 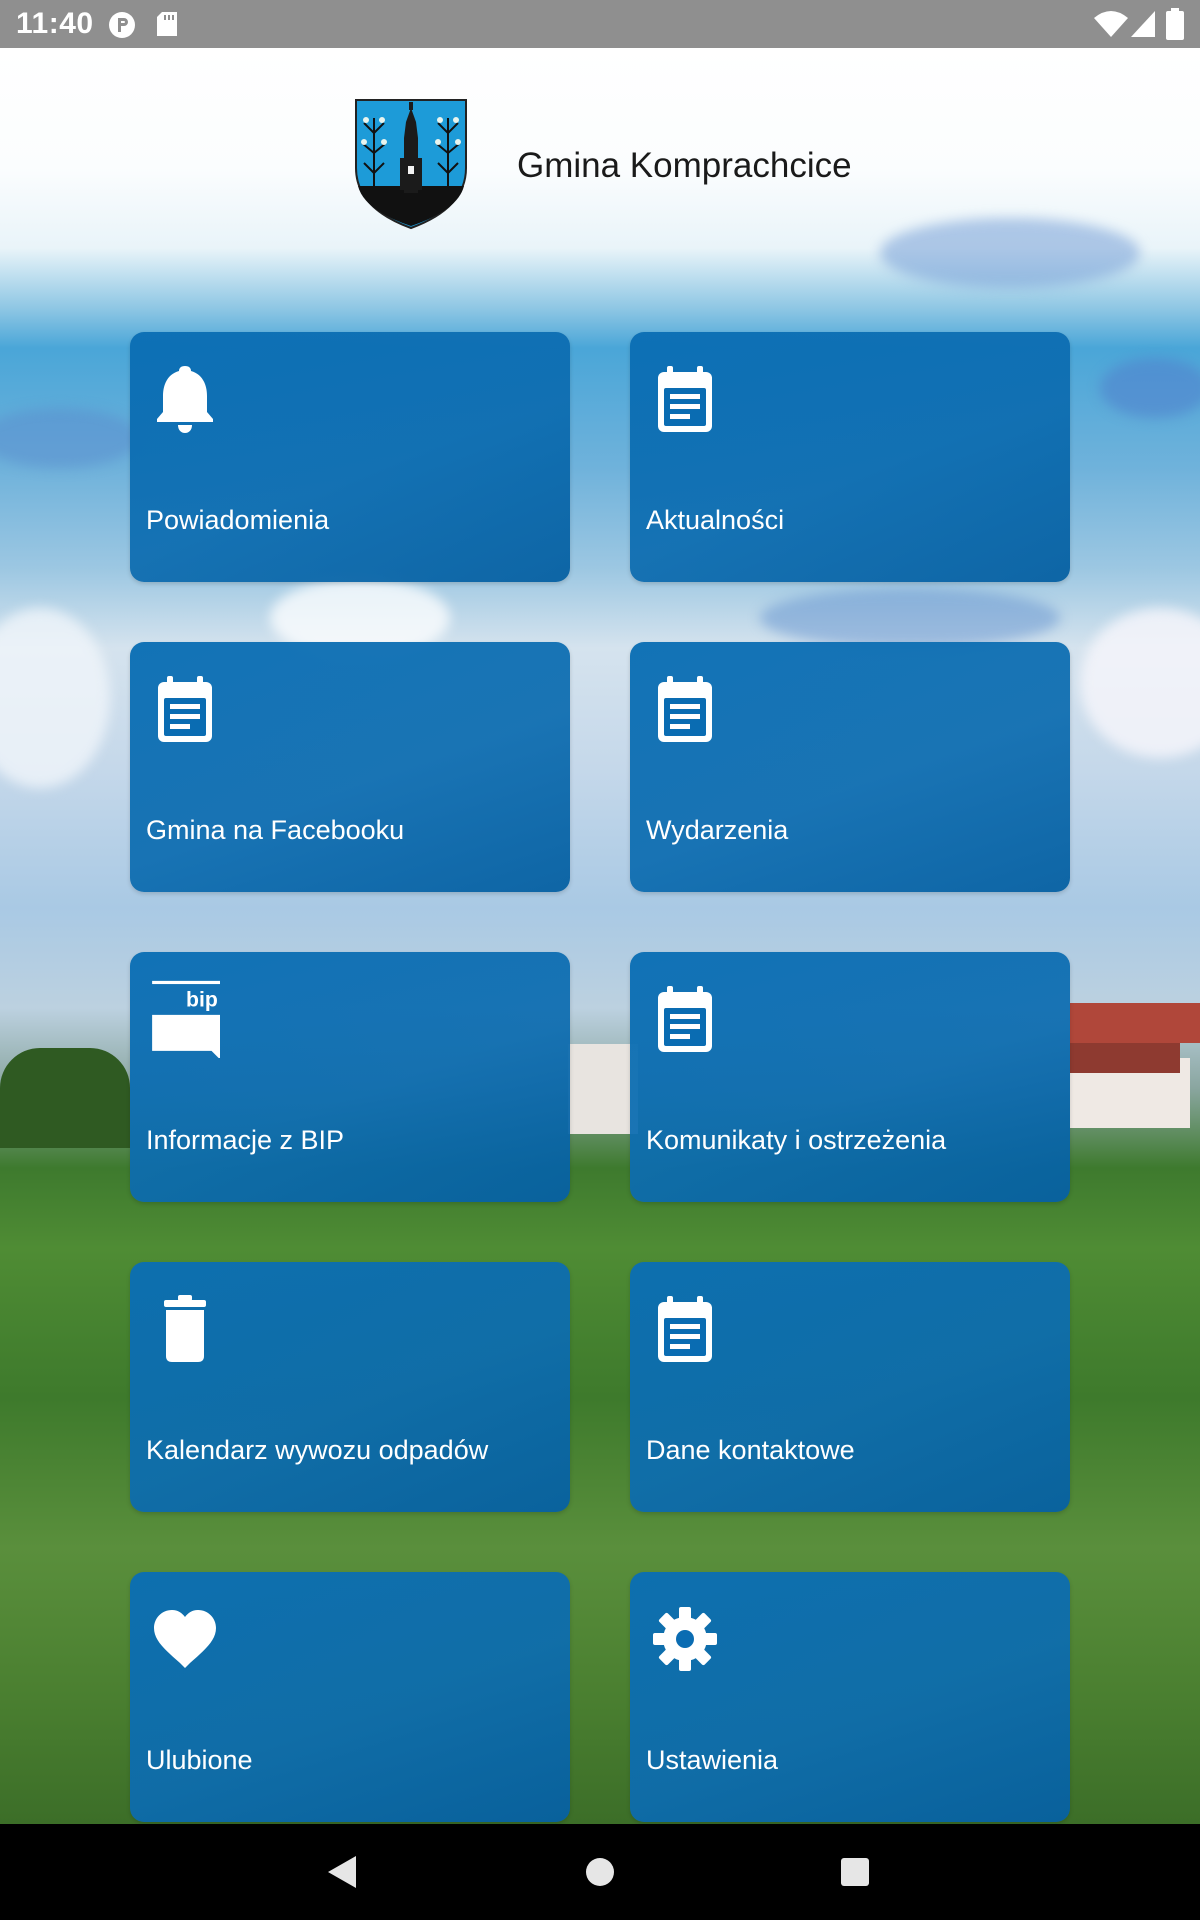 I want to click on home-icon, so click(x=600, y=1872).